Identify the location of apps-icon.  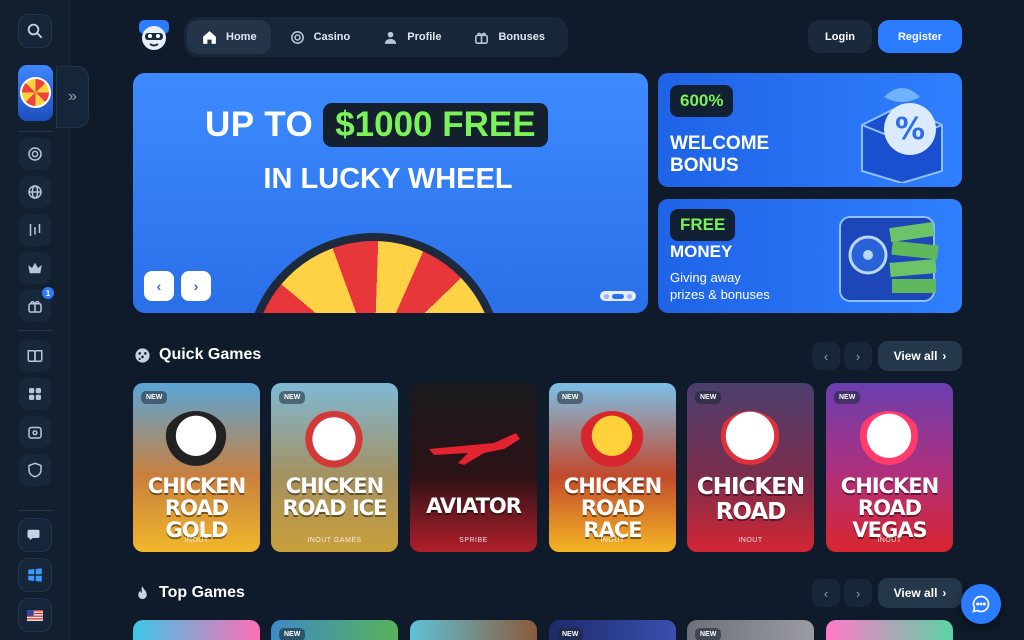
(35, 394).